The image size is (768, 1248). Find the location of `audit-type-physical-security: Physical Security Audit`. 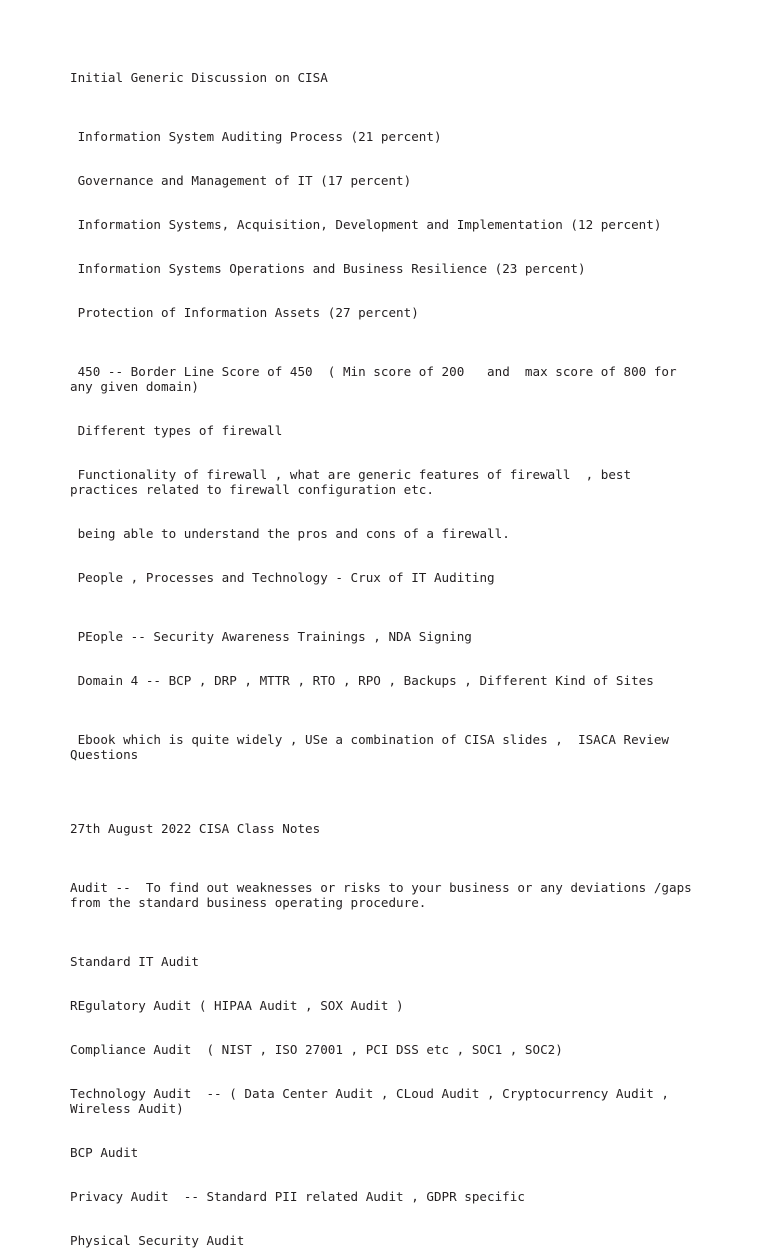

audit-type-physical-security: Physical Security Audit is located at coordinates (157, 1240).